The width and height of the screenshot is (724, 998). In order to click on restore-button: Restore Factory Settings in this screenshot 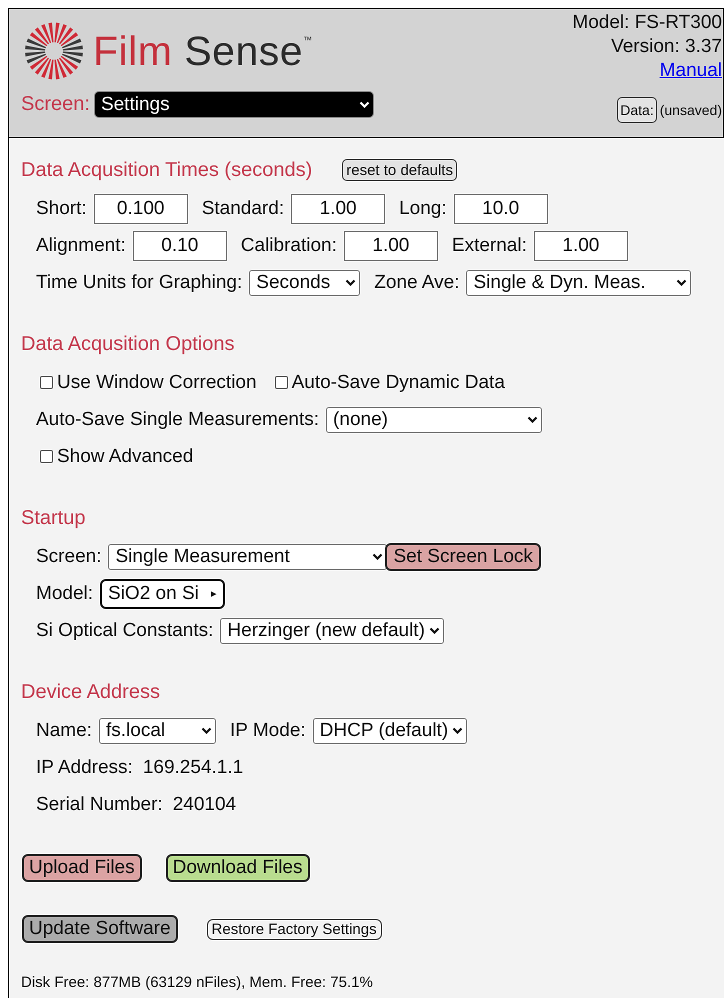, I will do `click(294, 929)`.